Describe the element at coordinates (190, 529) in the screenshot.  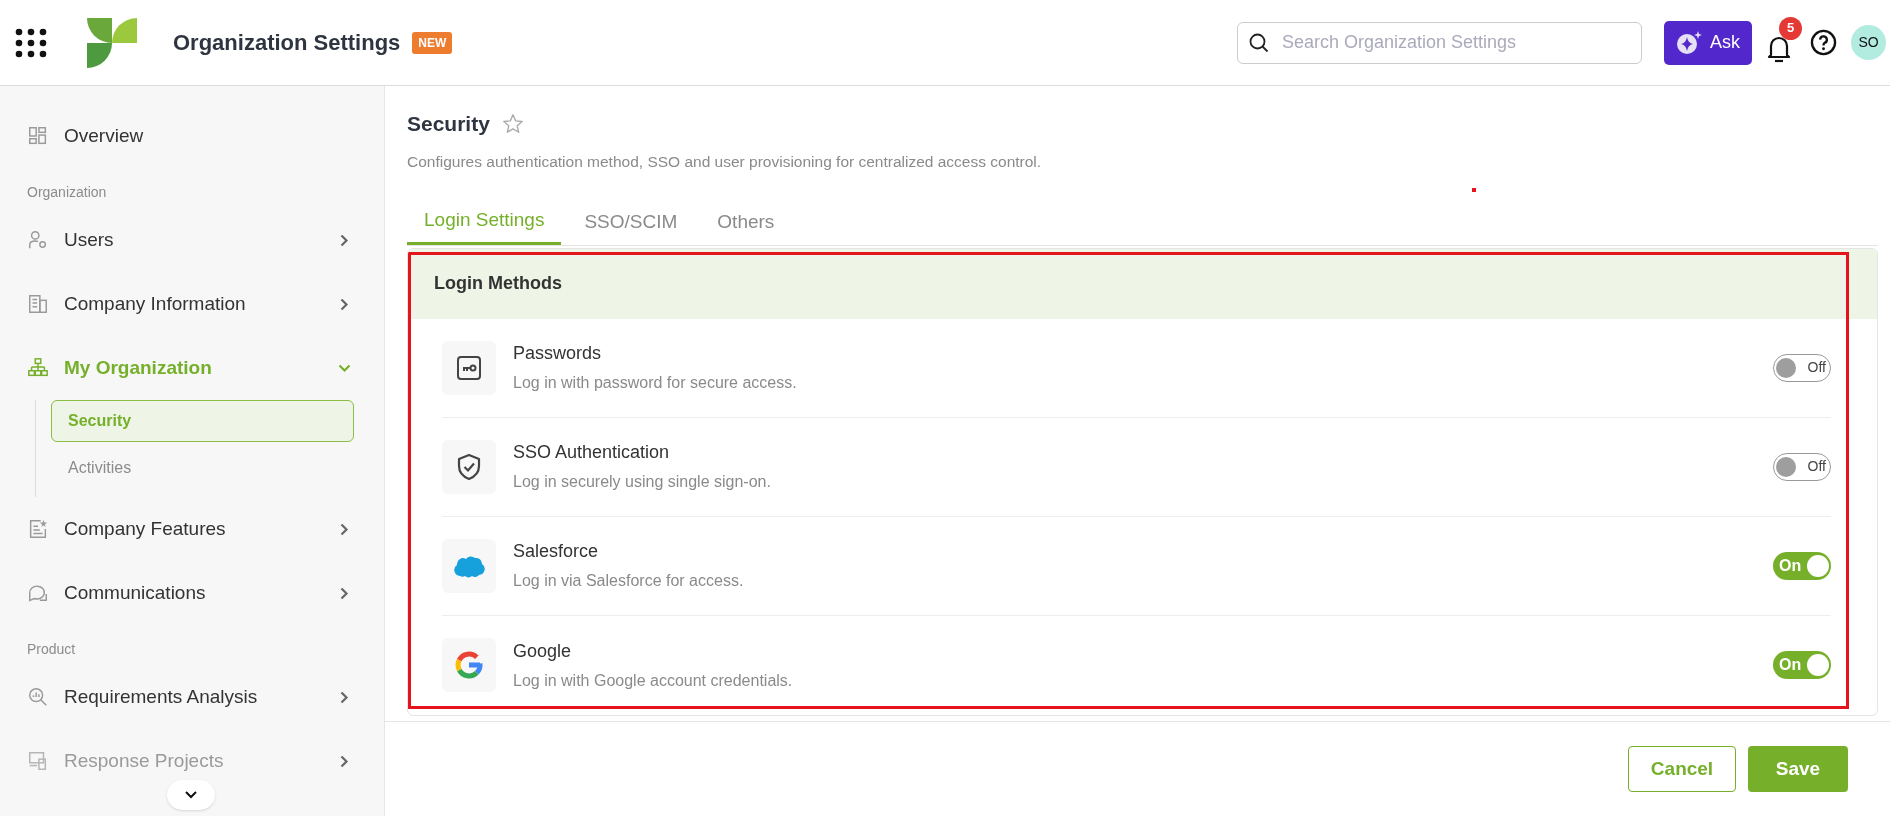
I see `sidebar-item: Company Features` at that location.